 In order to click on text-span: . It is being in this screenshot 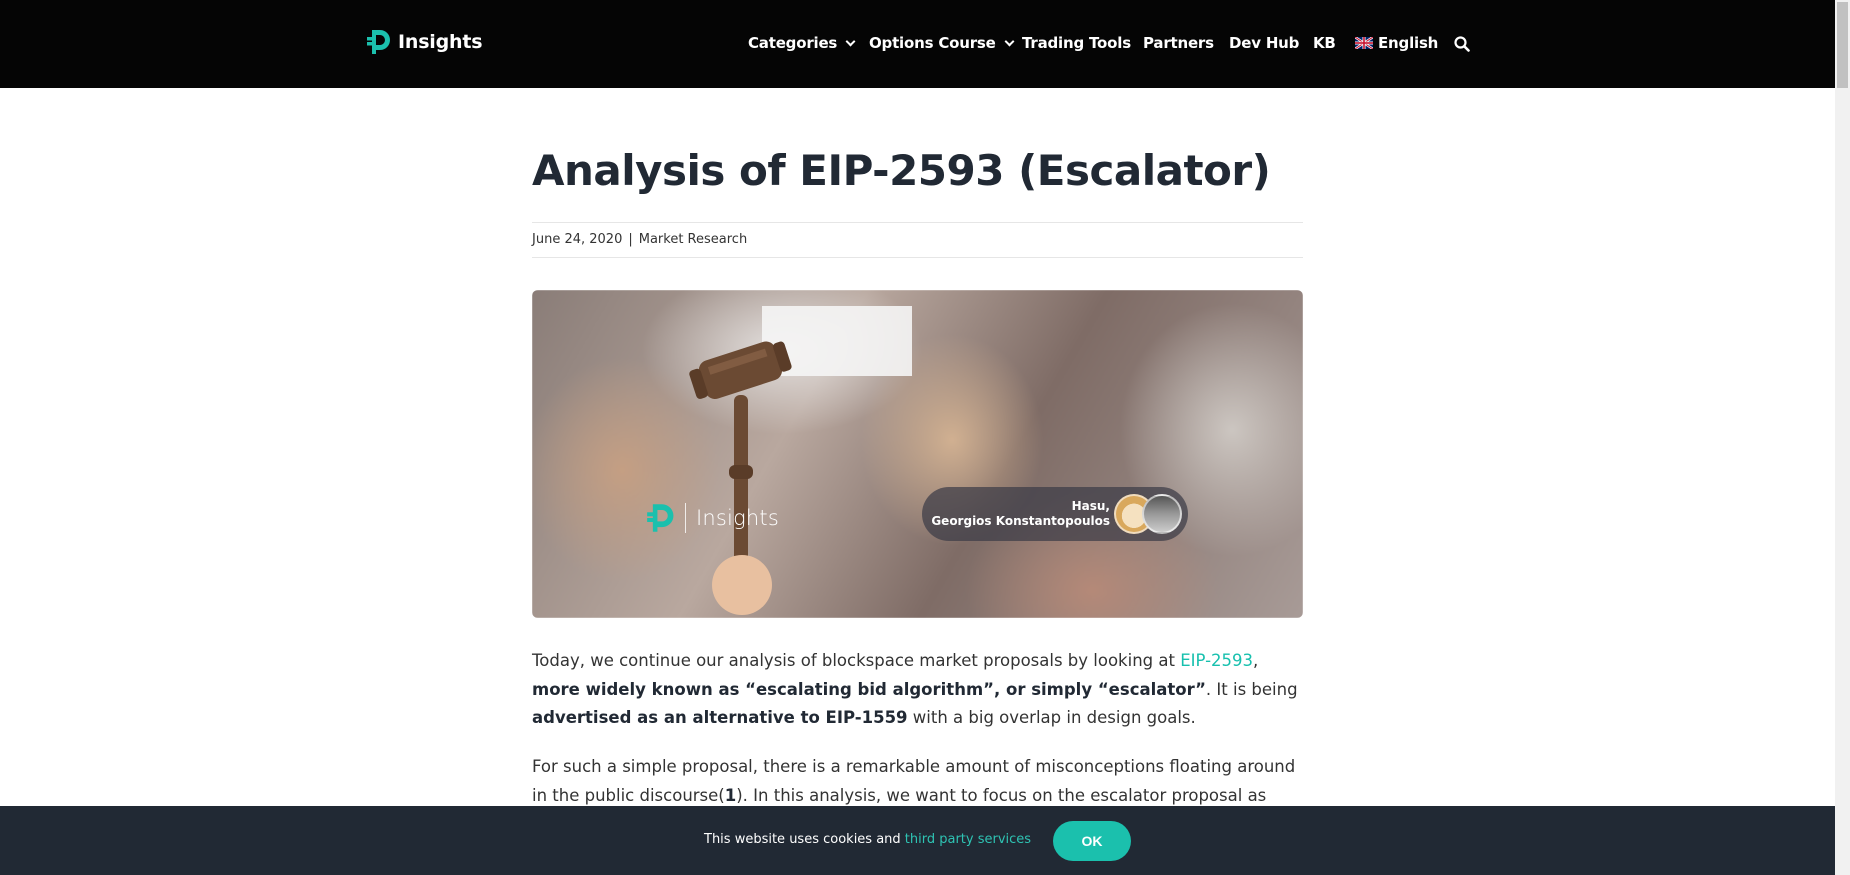, I will do `click(1251, 689)`.